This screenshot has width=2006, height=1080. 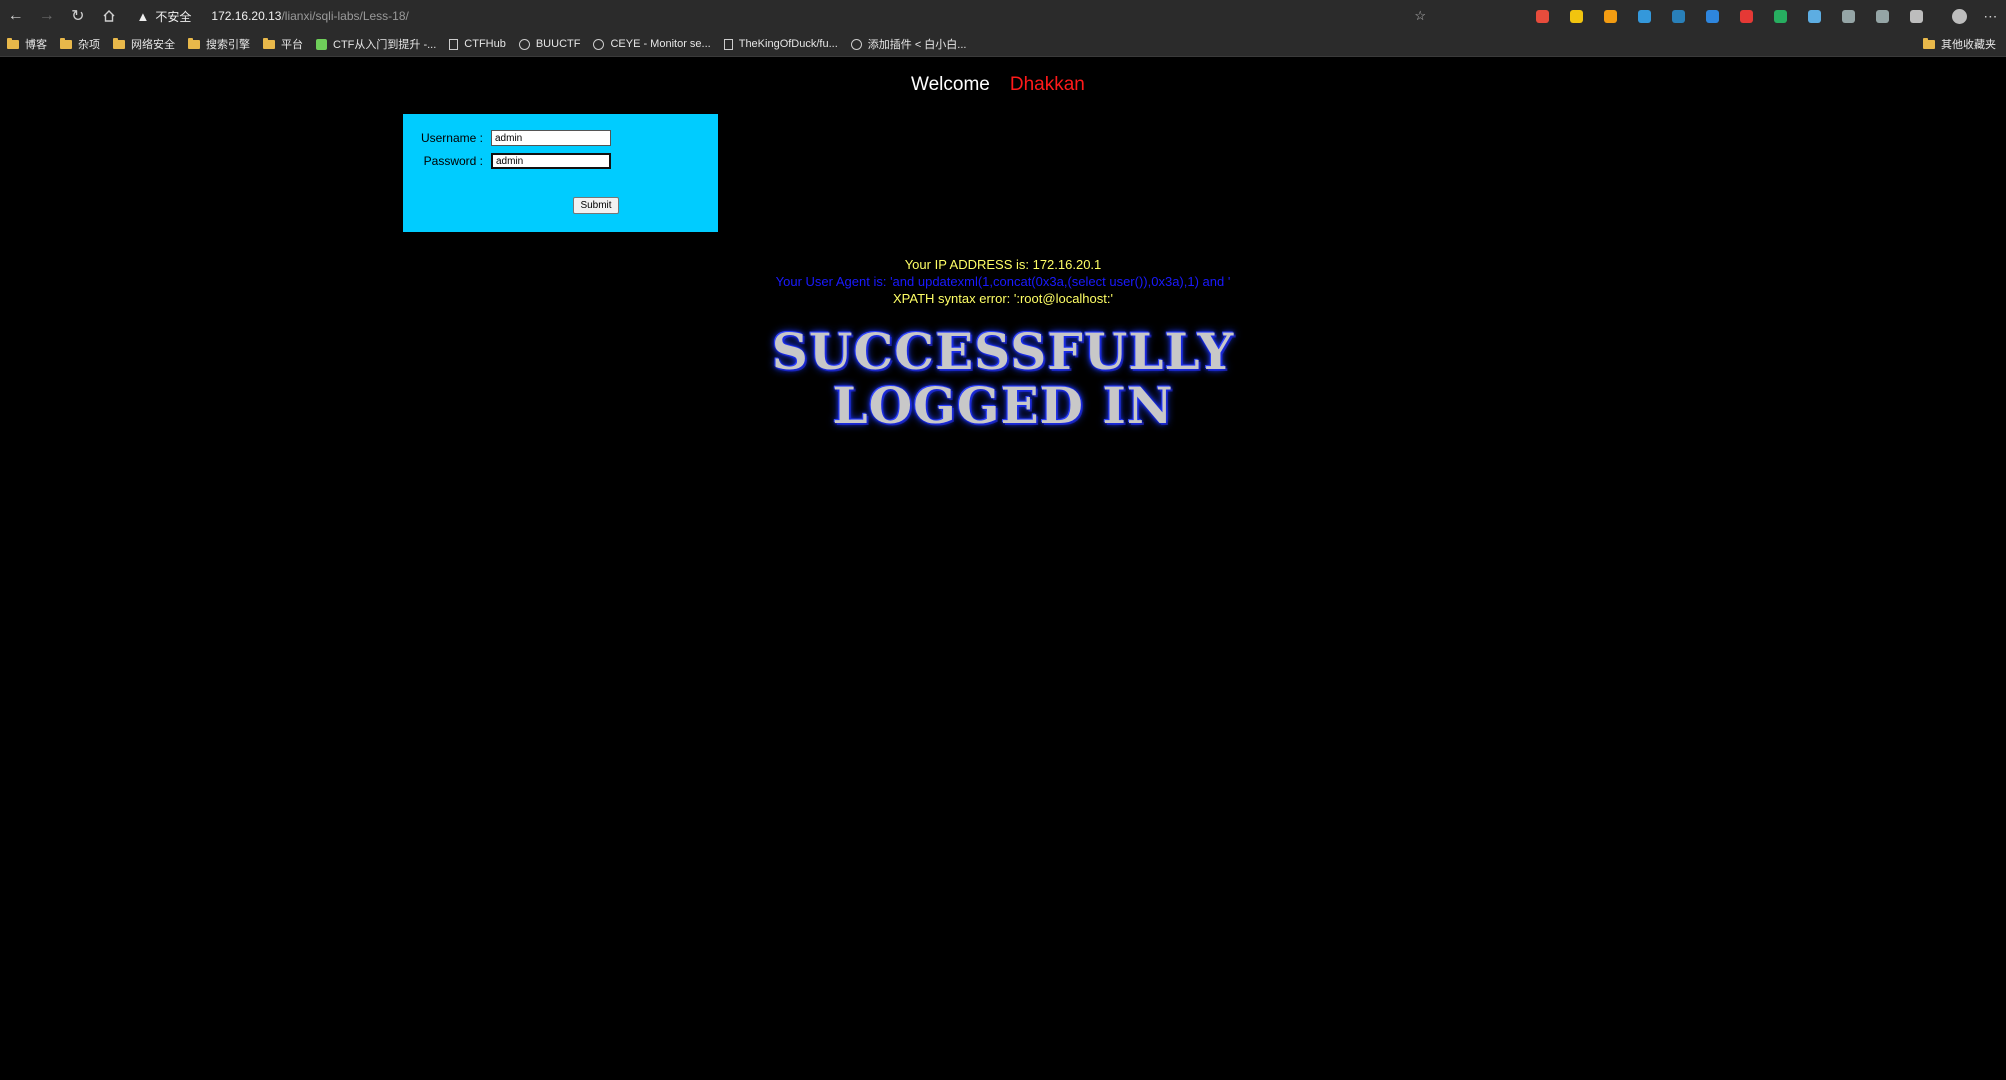 I want to click on url-host: 172.16.20.13, so click(x=246, y=16).